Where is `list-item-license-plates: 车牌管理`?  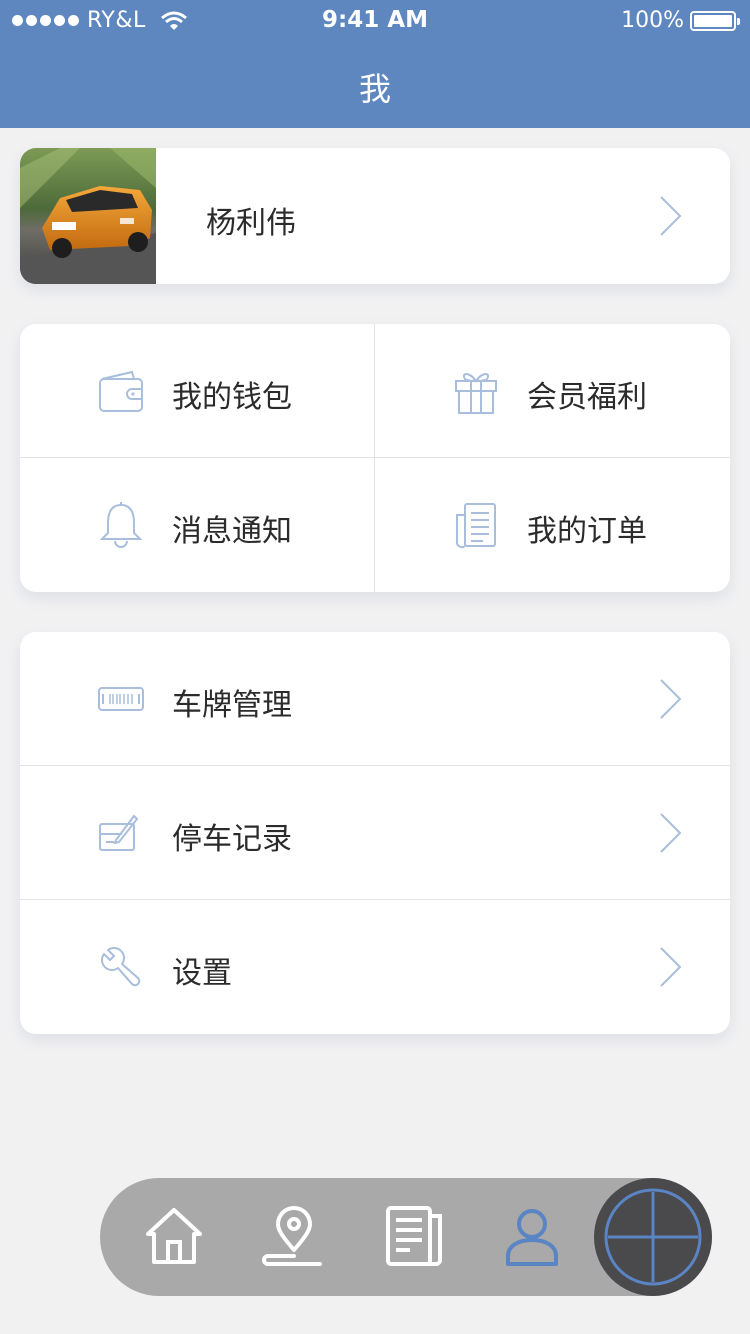
list-item-license-plates: 车牌管理 is located at coordinates (375, 699).